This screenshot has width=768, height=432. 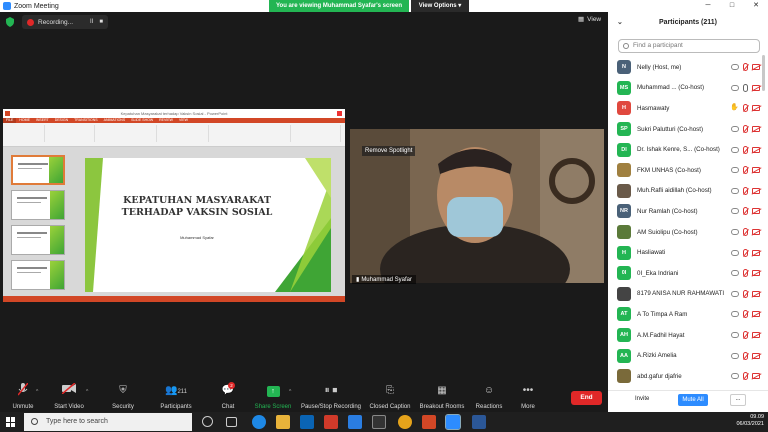 What do you see at coordinates (207, 421) in the screenshot?
I see `cortana-icon` at bounding box center [207, 421].